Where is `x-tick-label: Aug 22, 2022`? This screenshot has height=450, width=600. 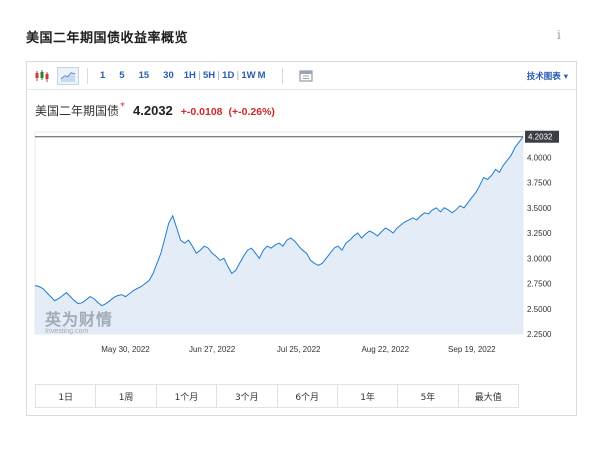
x-tick-label: Aug 22, 2022 is located at coordinates (385, 349).